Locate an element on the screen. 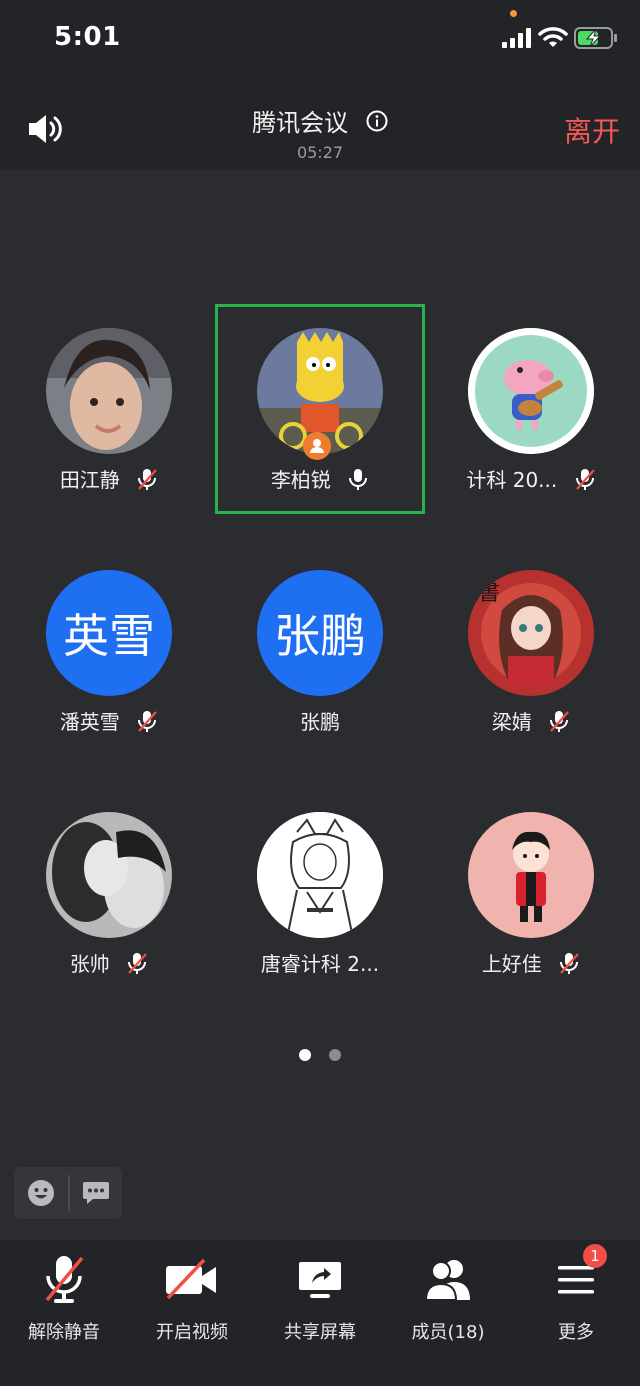 This screenshot has width=640, height=1386. members-label: 成员(18) is located at coordinates (448, 1332).